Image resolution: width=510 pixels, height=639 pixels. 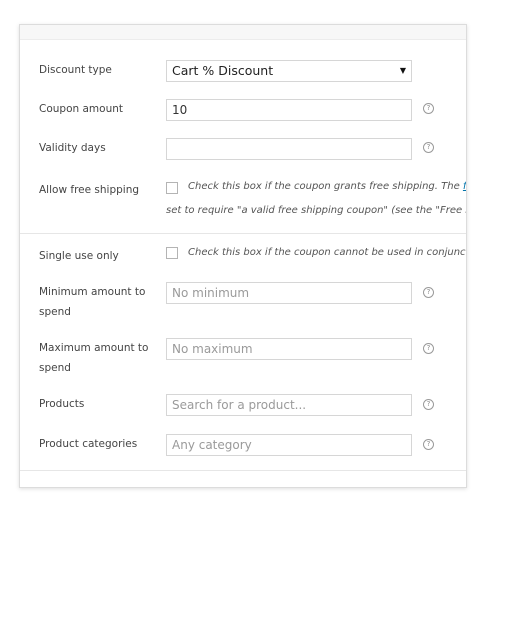 I want to click on bottom-divider, so click(x=243, y=470).